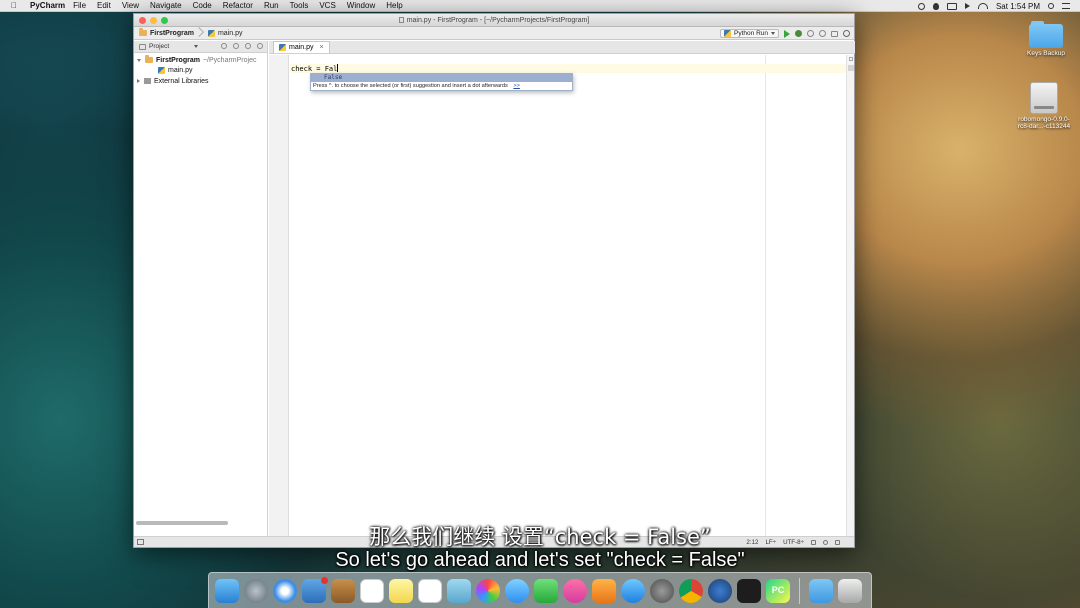 The width and height of the screenshot is (1080, 608). I want to click on volume-icon, so click(967, 6).